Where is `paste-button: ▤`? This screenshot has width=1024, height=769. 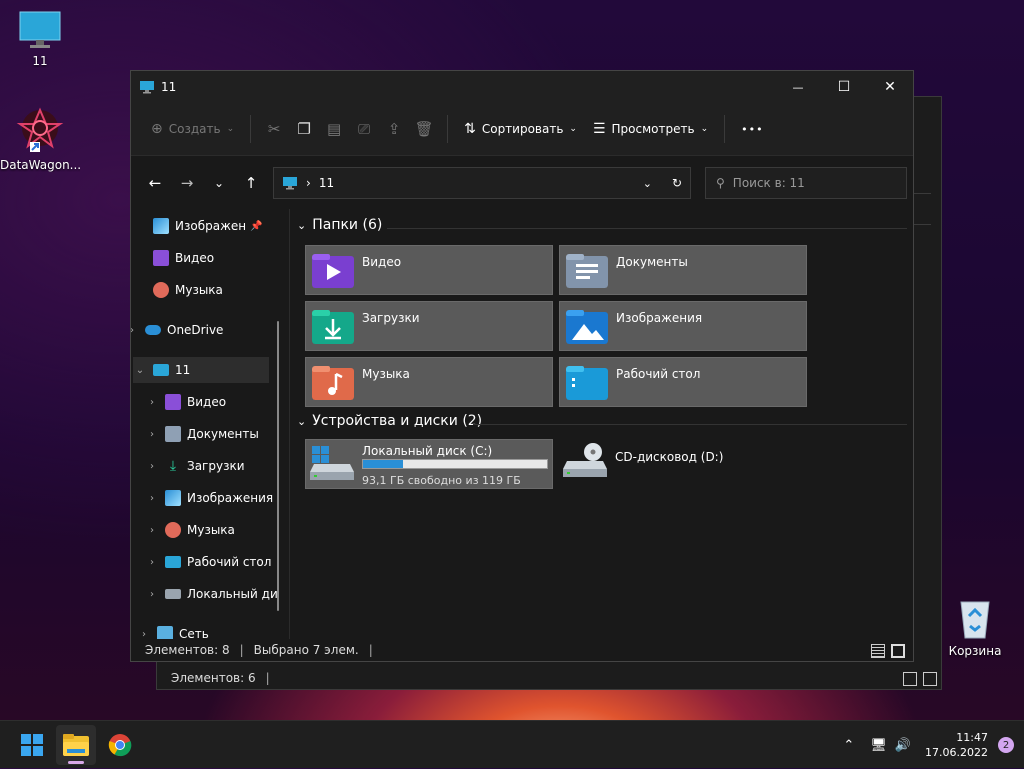
paste-button: ▤ is located at coordinates (334, 129).